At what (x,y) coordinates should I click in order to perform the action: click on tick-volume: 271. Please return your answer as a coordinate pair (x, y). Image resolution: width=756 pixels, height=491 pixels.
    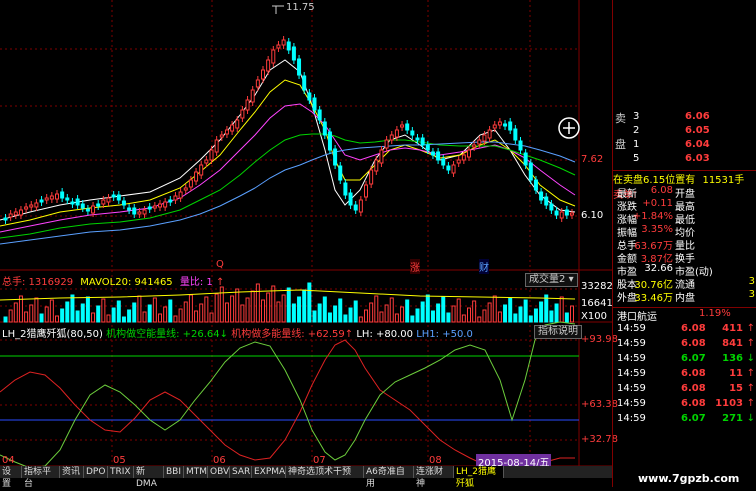
    Looking at the image, I should click on (732, 418).